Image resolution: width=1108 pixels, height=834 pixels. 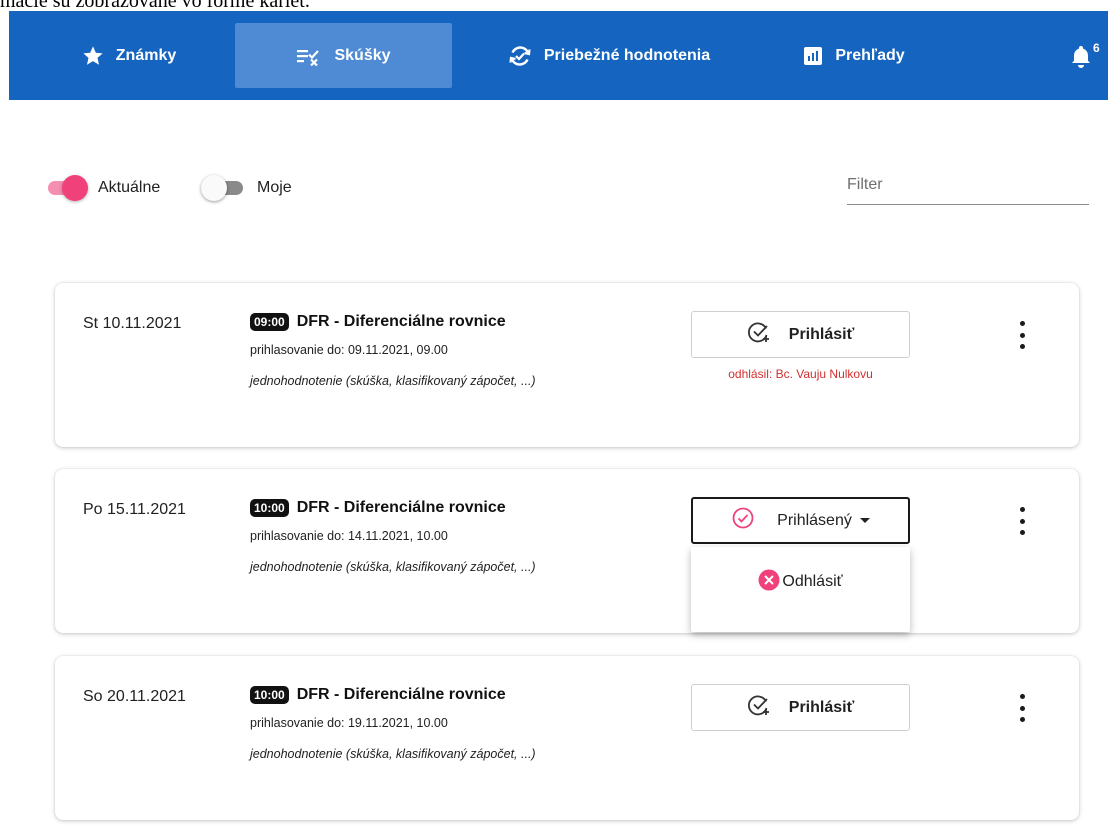 What do you see at coordinates (246, 188) in the screenshot?
I see `toggle-mine: Moje` at bounding box center [246, 188].